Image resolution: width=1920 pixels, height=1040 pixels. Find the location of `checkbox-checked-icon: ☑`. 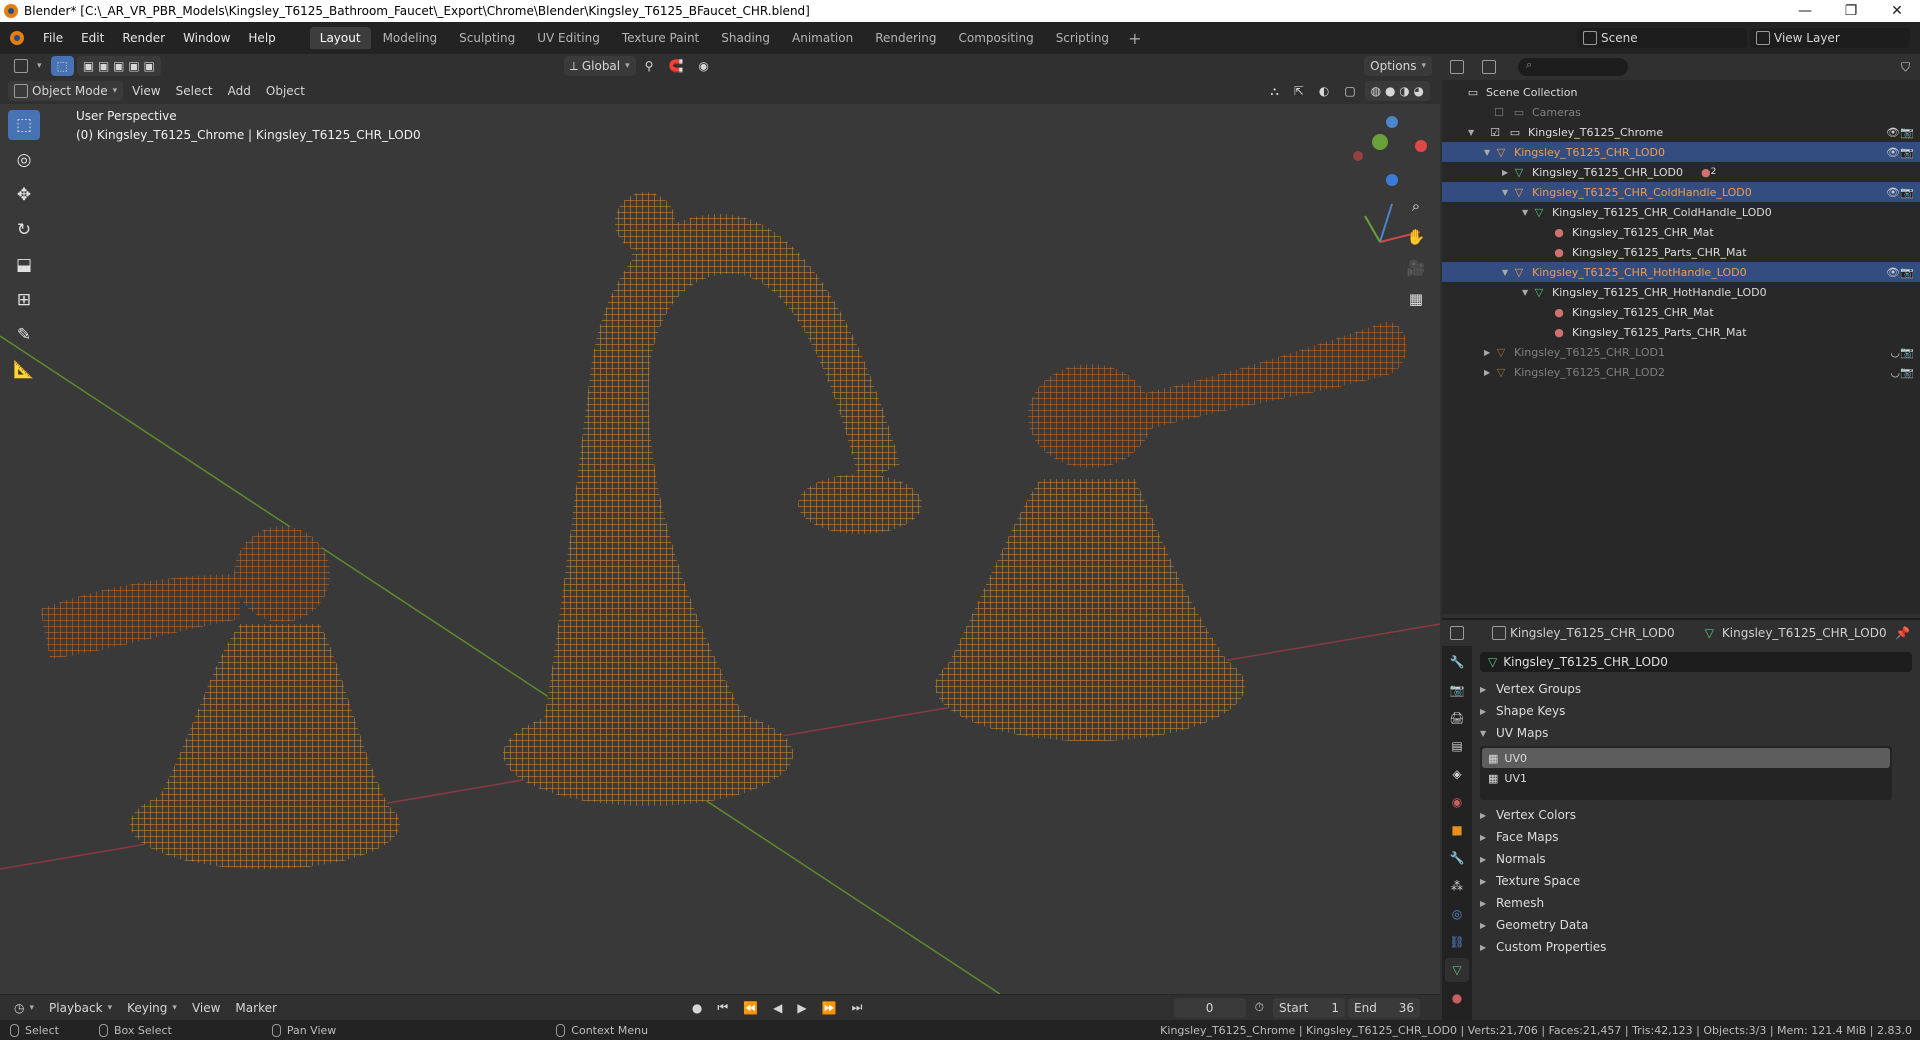

checkbox-checked-icon: ☑ is located at coordinates (1495, 132).